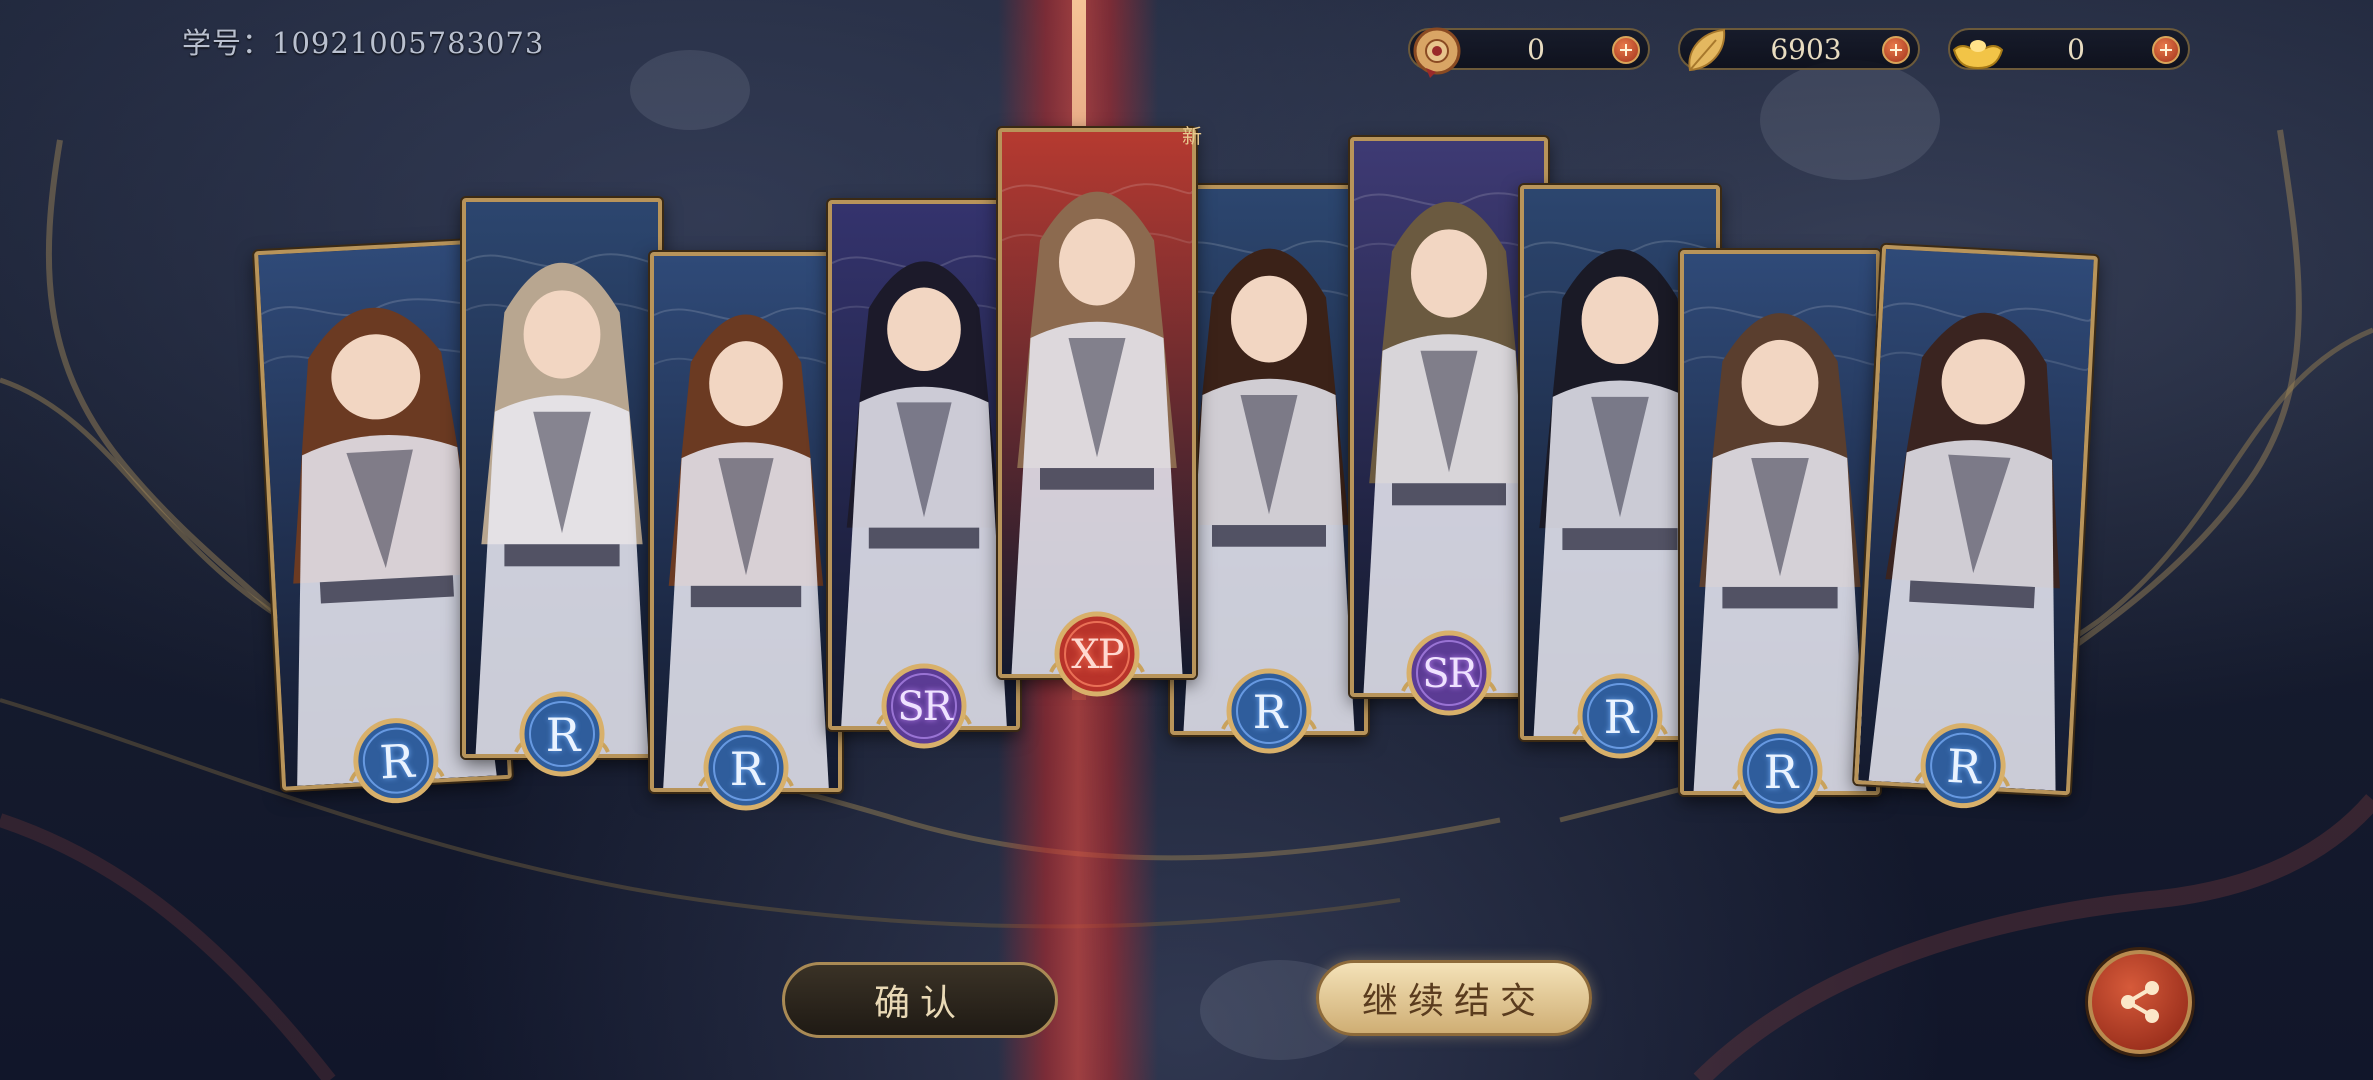  I want to click on currency-jade: 0, so click(1529, 52).